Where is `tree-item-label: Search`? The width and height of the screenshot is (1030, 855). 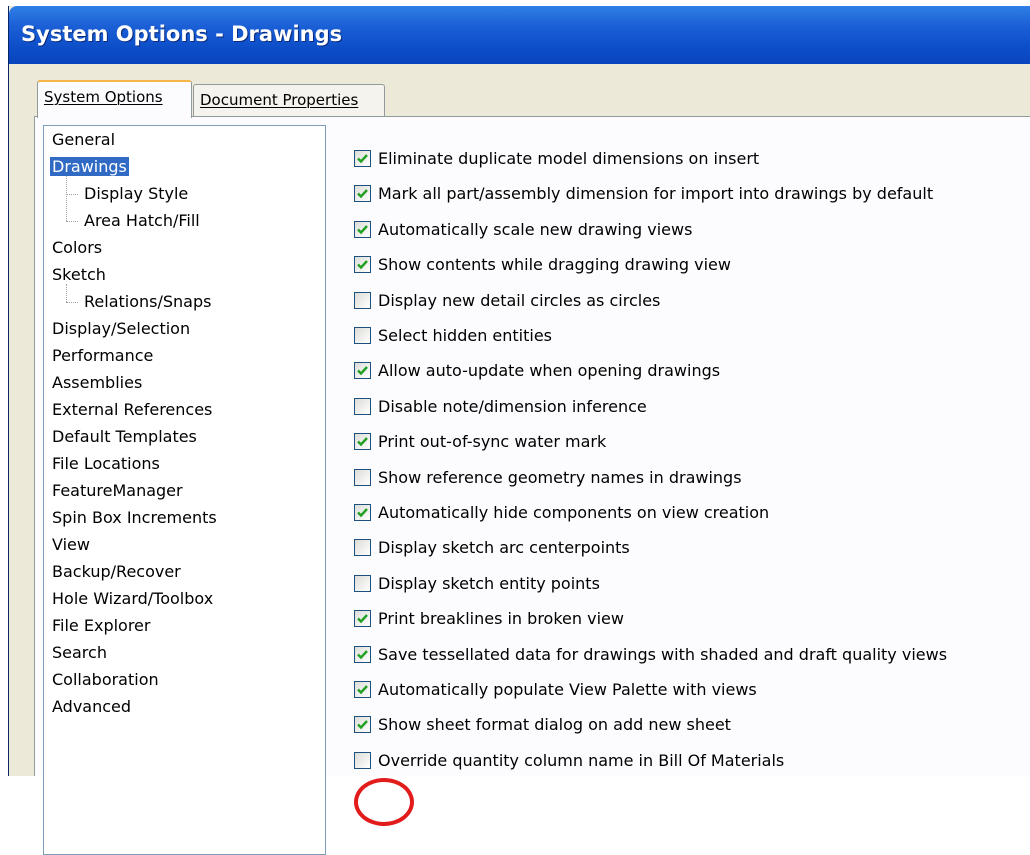 tree-item-label: Search is located at coordinates (79, 652).